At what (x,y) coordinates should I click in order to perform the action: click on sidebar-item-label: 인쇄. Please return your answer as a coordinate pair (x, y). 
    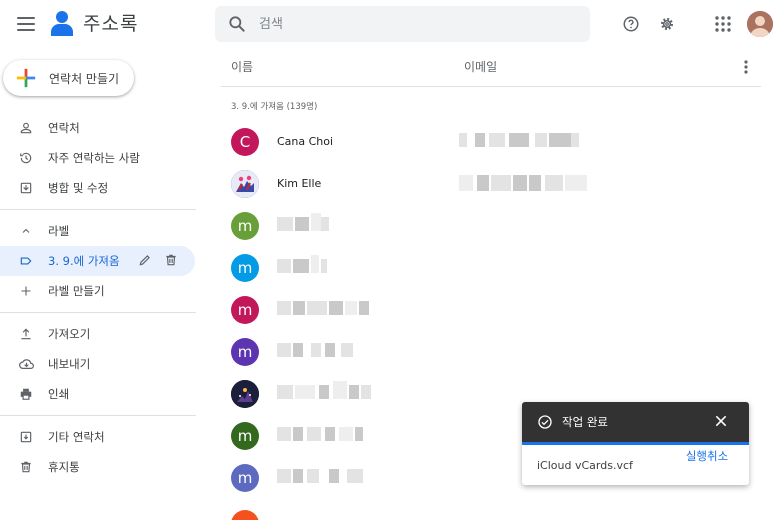
    Looking at the image, I should click on (59, 394).